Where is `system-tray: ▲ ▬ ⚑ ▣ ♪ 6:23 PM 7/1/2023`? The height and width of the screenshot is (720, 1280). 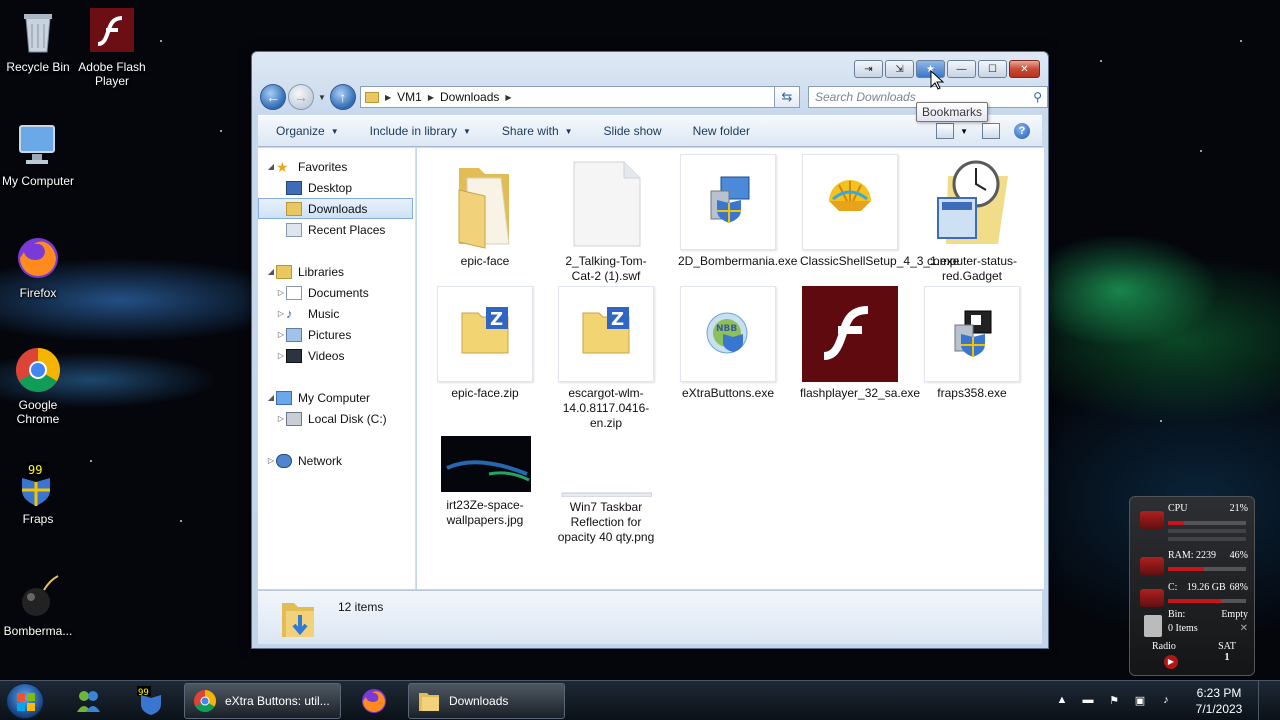 system-tray: ▲ ▬ ⚑ ▣ ♪ 6:23 PM 7/1/2023 is located at coordinates (1160, 700).